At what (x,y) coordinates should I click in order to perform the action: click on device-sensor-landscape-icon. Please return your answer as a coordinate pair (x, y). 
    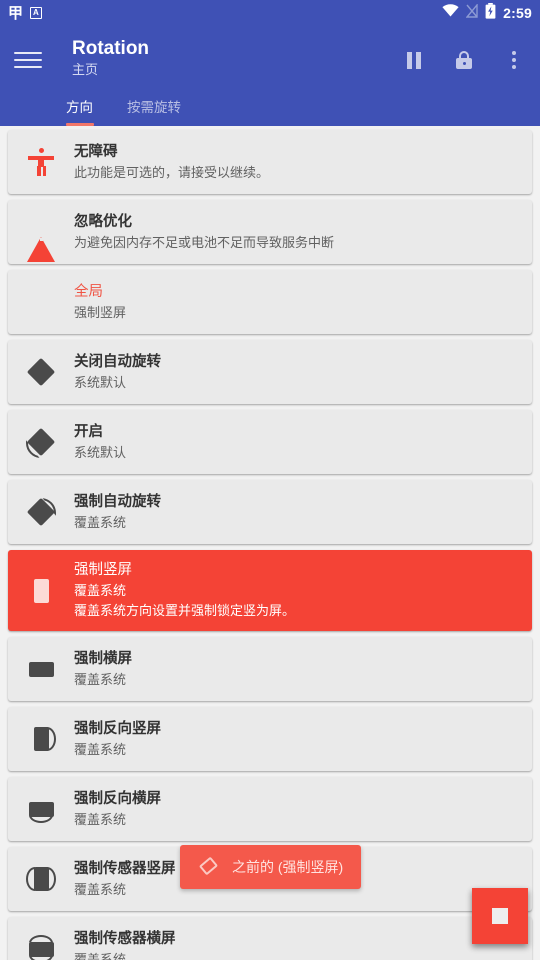
    Looking at the image, I should click on (41, 947).